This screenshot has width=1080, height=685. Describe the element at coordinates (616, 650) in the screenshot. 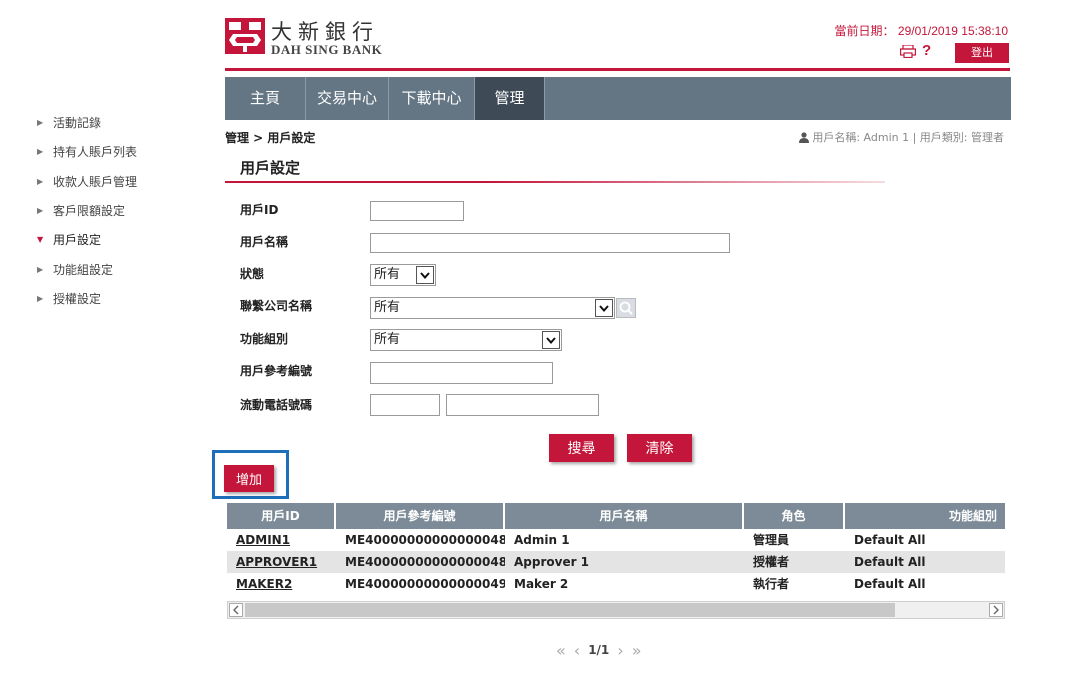

I see `pagination: « ‹ 1/1 › »` at that location.